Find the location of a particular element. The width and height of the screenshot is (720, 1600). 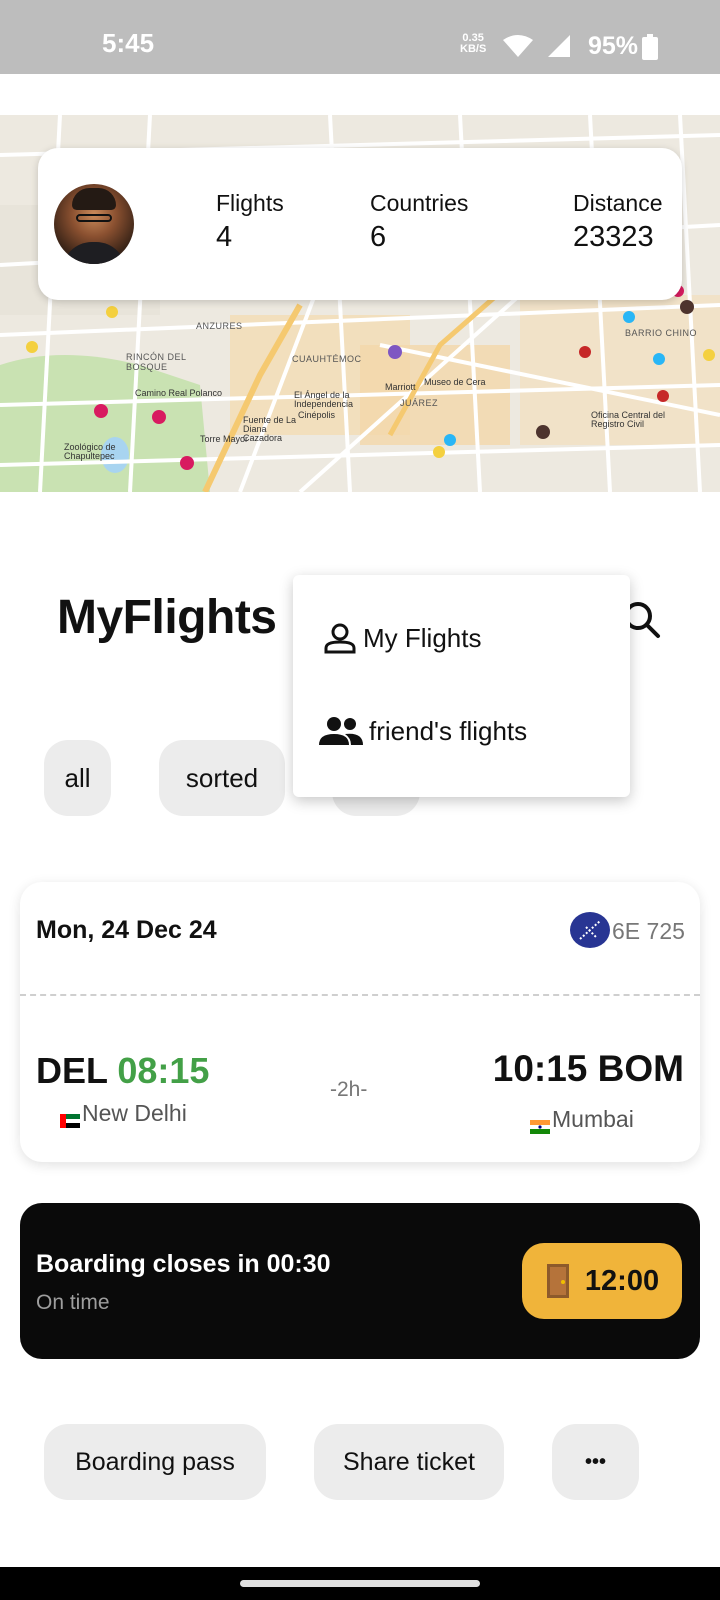

map-label: Museo de Cera is located at coordinates (455, 382).